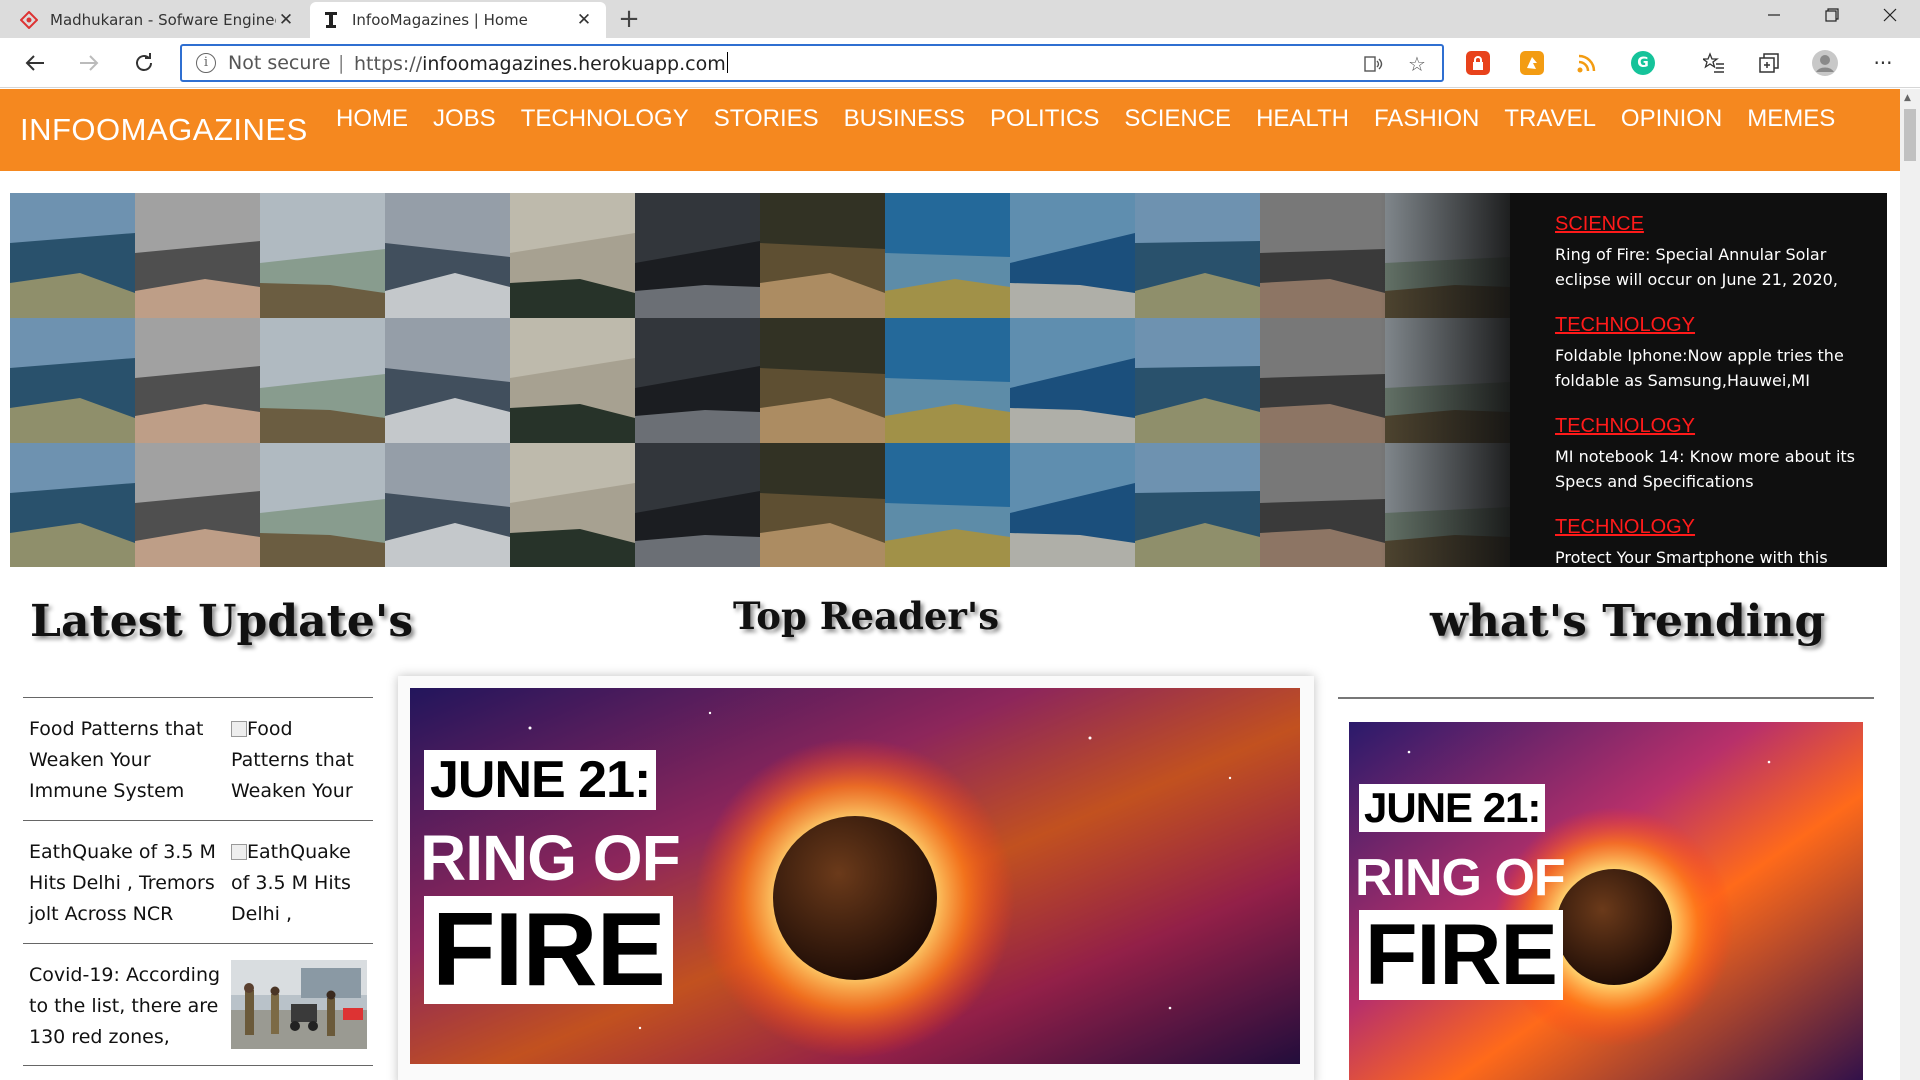 The image size is (1920, 1080). I want to click on nav-stories: STORIES, so click(766, 119).